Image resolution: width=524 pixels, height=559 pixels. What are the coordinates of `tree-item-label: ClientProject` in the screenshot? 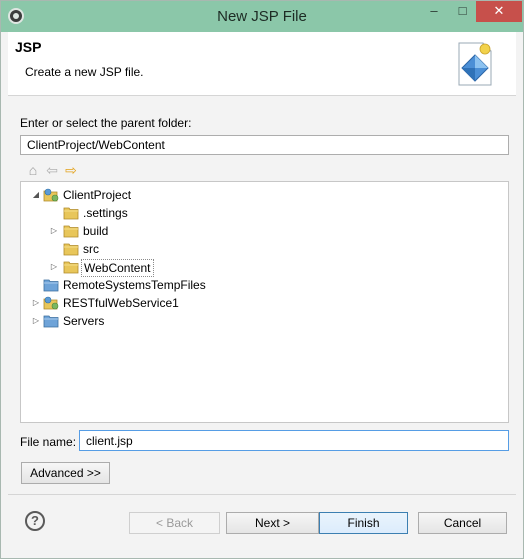 It's located at (97, 195).